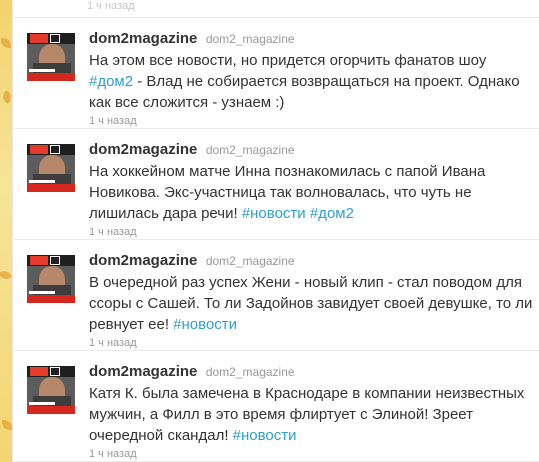 Image resolution: width=539 pixels, height=462 pixels. What do you see at coordinates (7, 231) in the screenshot?
I see `background-left-strip` at bounding box center [7, 231].